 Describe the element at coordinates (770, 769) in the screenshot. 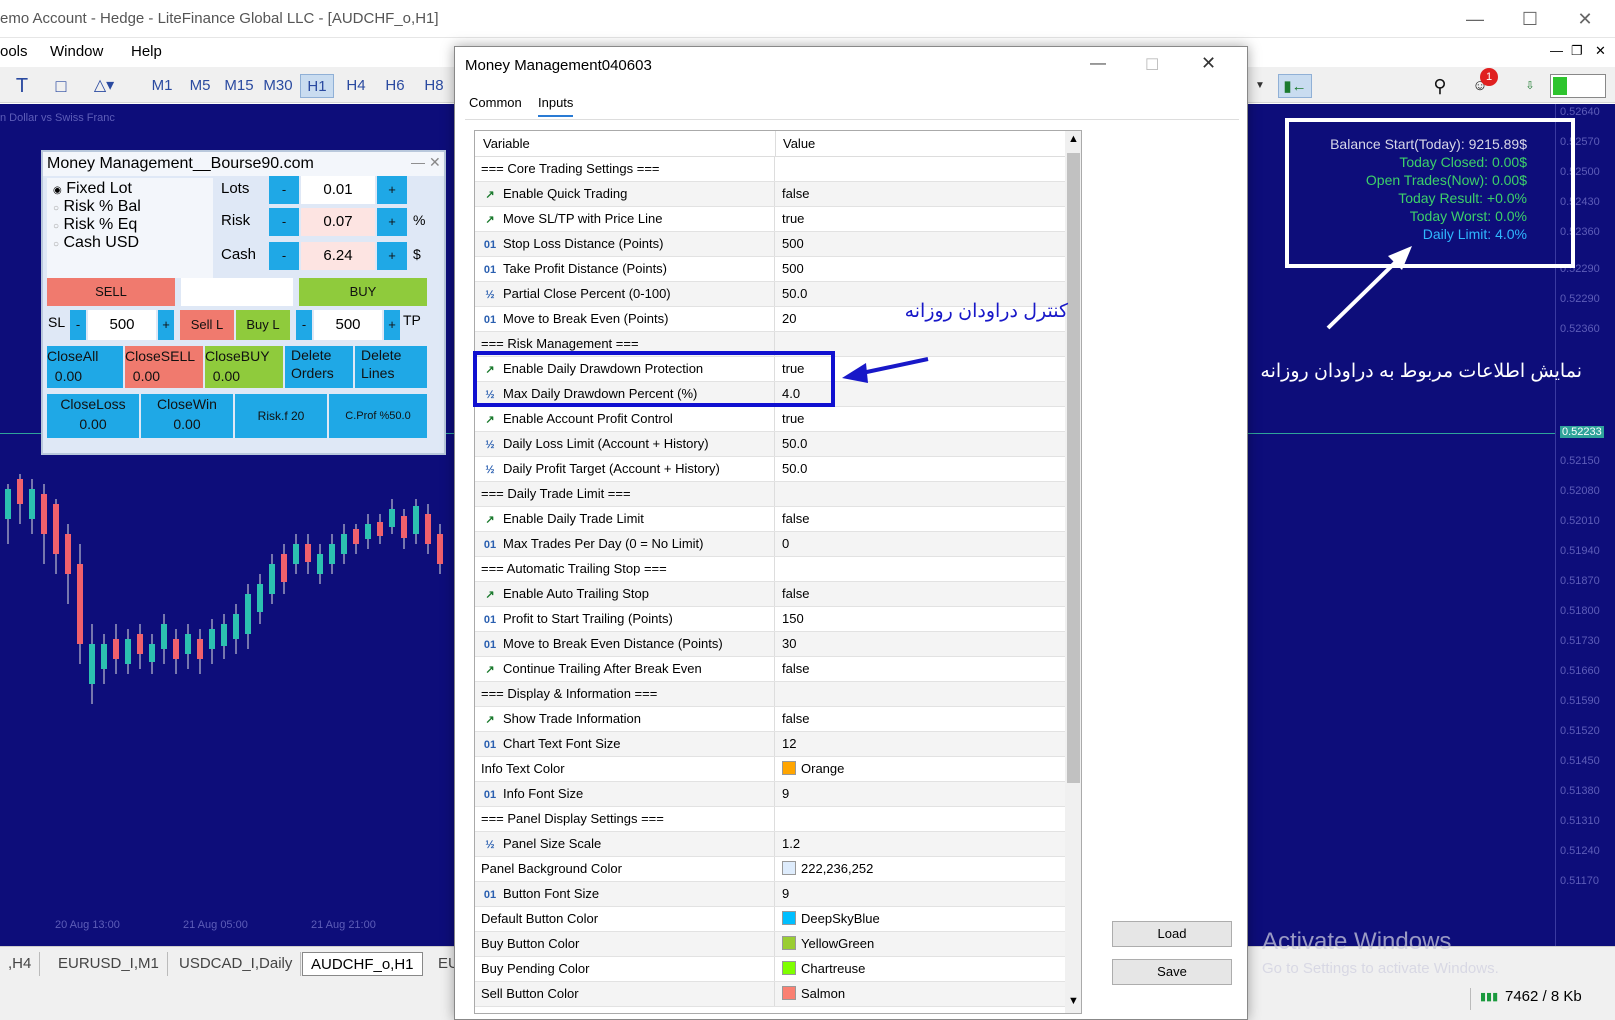

I see `input-row: ♣Info Text Color Orange` at that location.